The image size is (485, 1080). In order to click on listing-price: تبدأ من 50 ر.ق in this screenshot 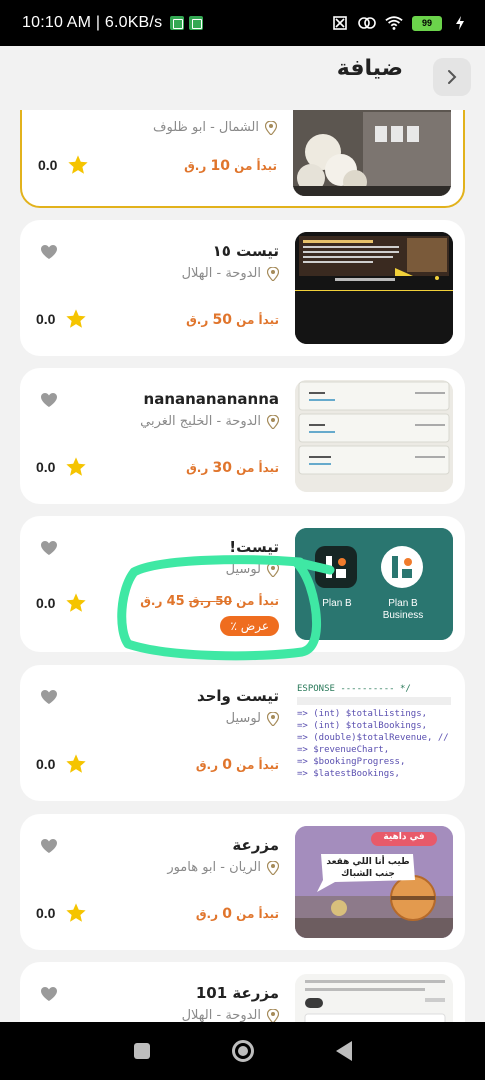, I will do `click(232, 320)`.